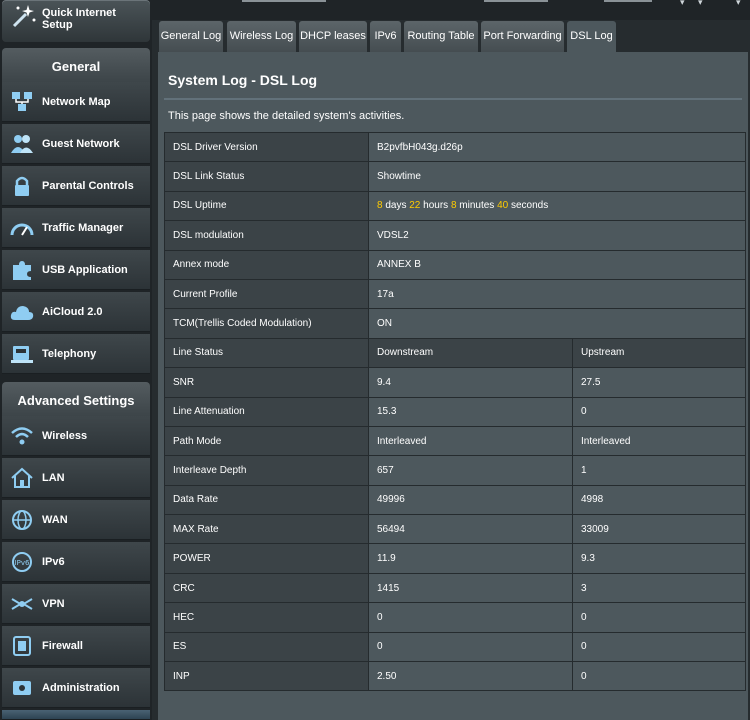  I want to click on row-value: ANNEX B, so click(557, 264).